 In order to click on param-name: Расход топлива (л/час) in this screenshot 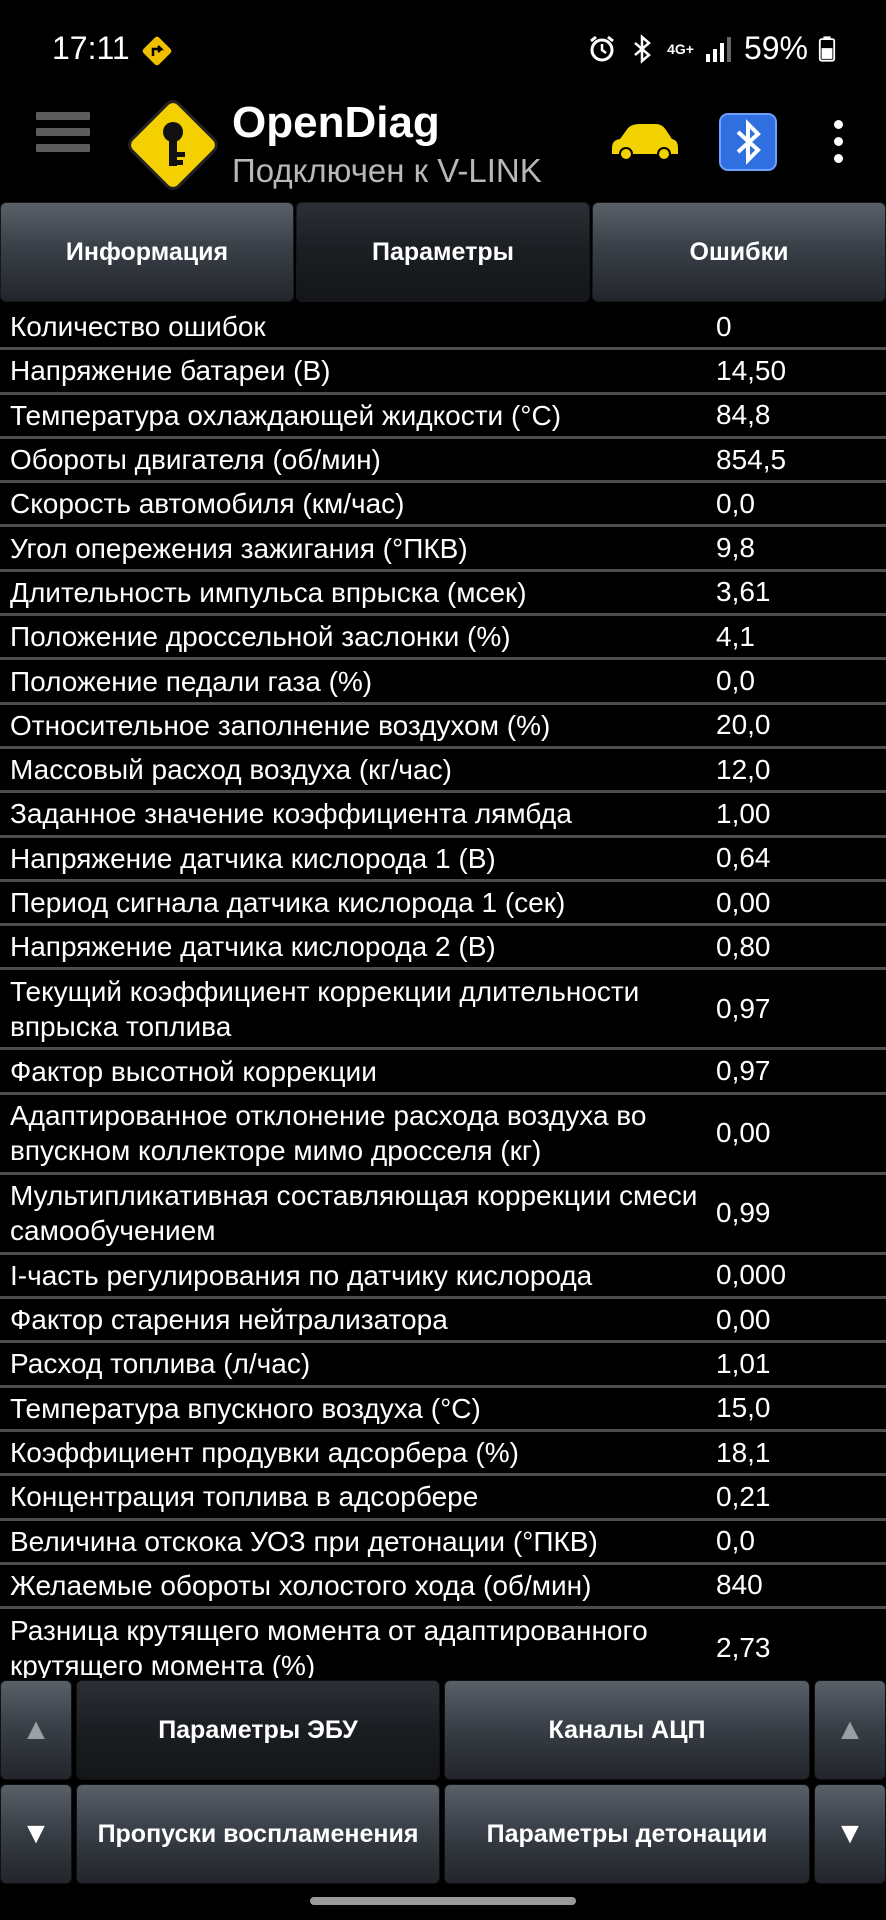, I will do `click(160, 1364)`.